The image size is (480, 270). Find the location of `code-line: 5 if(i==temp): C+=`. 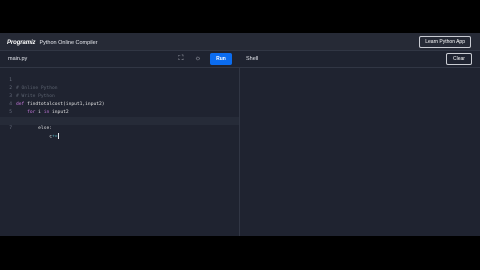

code-line: 5 if(i==temp): C+= is located at coordinates (119, 112).